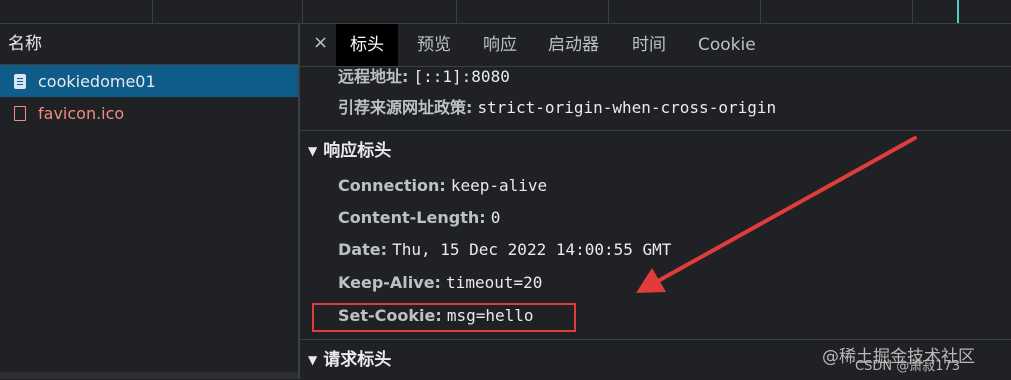 The width and height of the screenshot is (1011, 380). I want to click on header-key: 远程地址:, so click(373, 76).